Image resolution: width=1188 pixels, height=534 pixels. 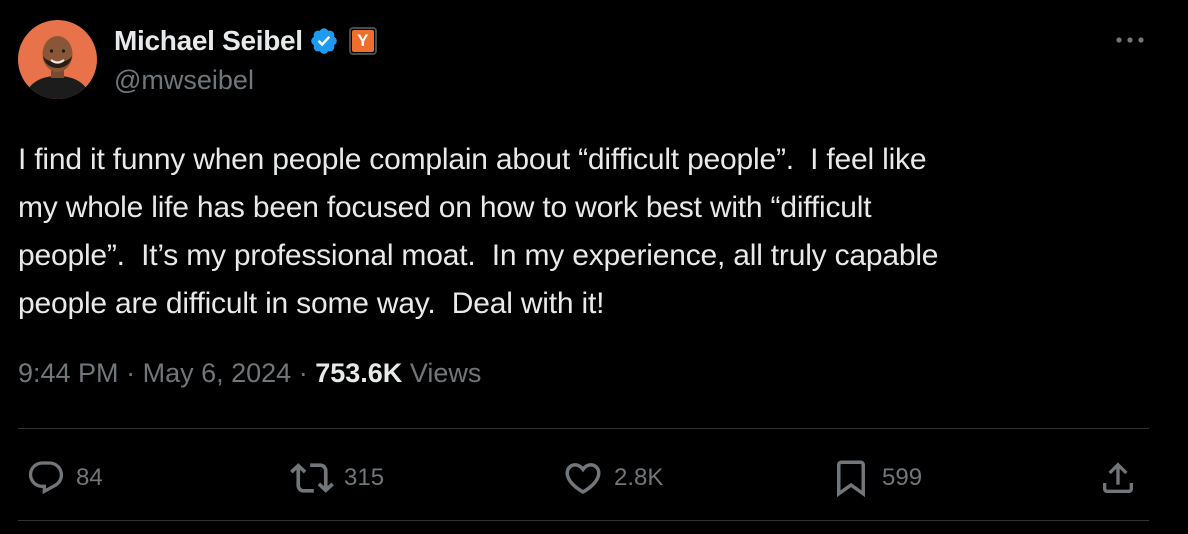 What do you see at coordinates (184, 80) in the screenshot?
I see `author-handle: @mwseibel` at bounding box center [184, 80].